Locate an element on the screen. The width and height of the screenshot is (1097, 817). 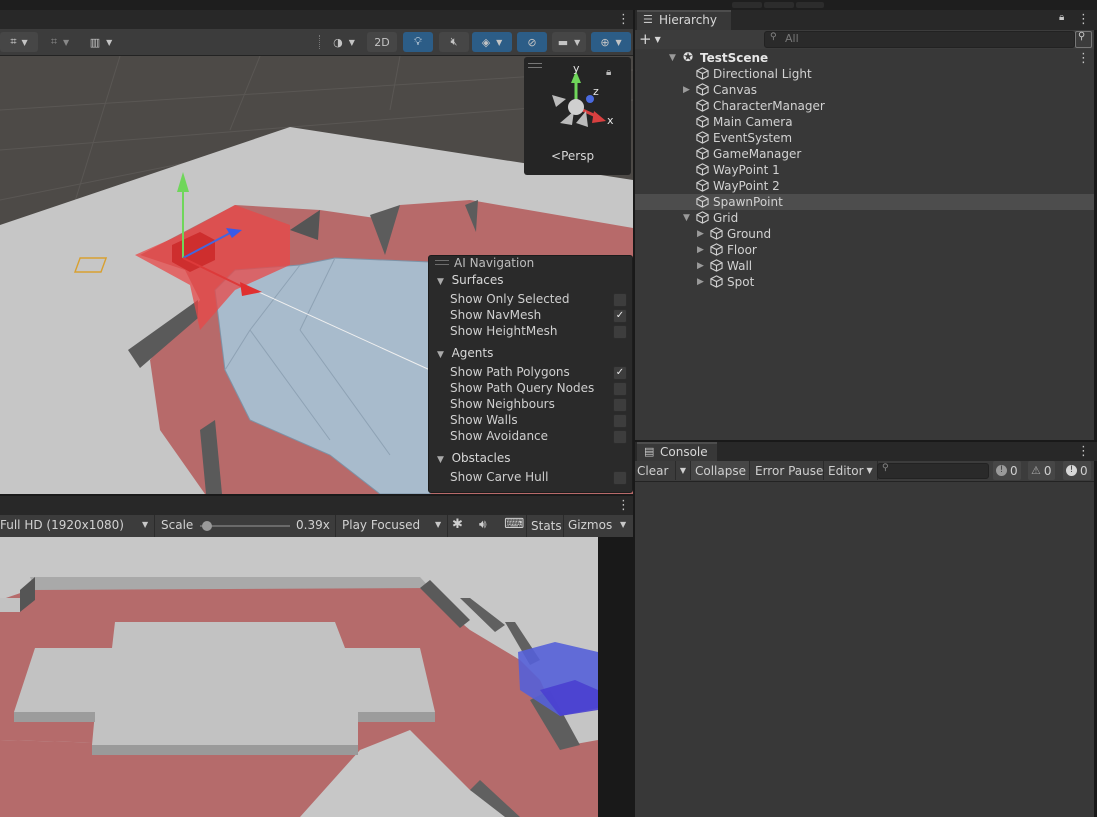
scene-camera-button: ▬ ▼ is located at coordinates (569, 42).